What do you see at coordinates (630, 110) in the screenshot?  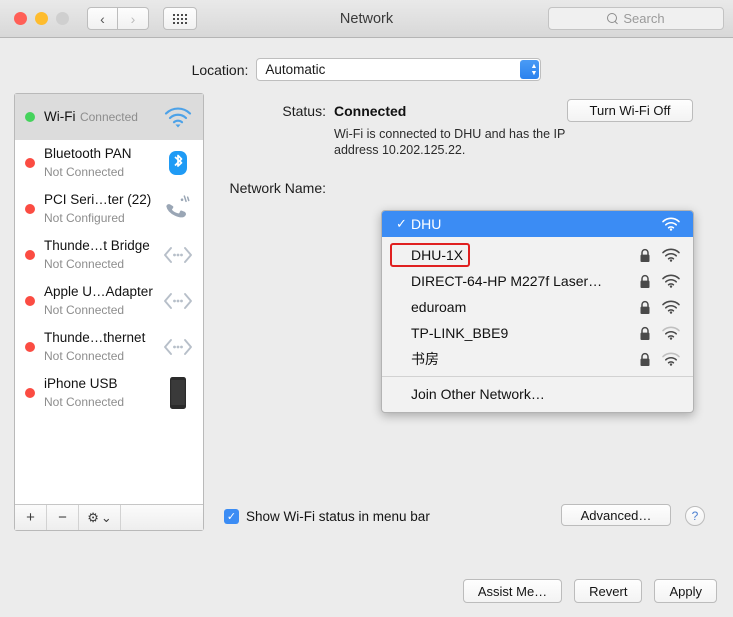 I see `turn-wifi-off-button: Turn Wi-Fi Off` at bounding box center [630, 110].